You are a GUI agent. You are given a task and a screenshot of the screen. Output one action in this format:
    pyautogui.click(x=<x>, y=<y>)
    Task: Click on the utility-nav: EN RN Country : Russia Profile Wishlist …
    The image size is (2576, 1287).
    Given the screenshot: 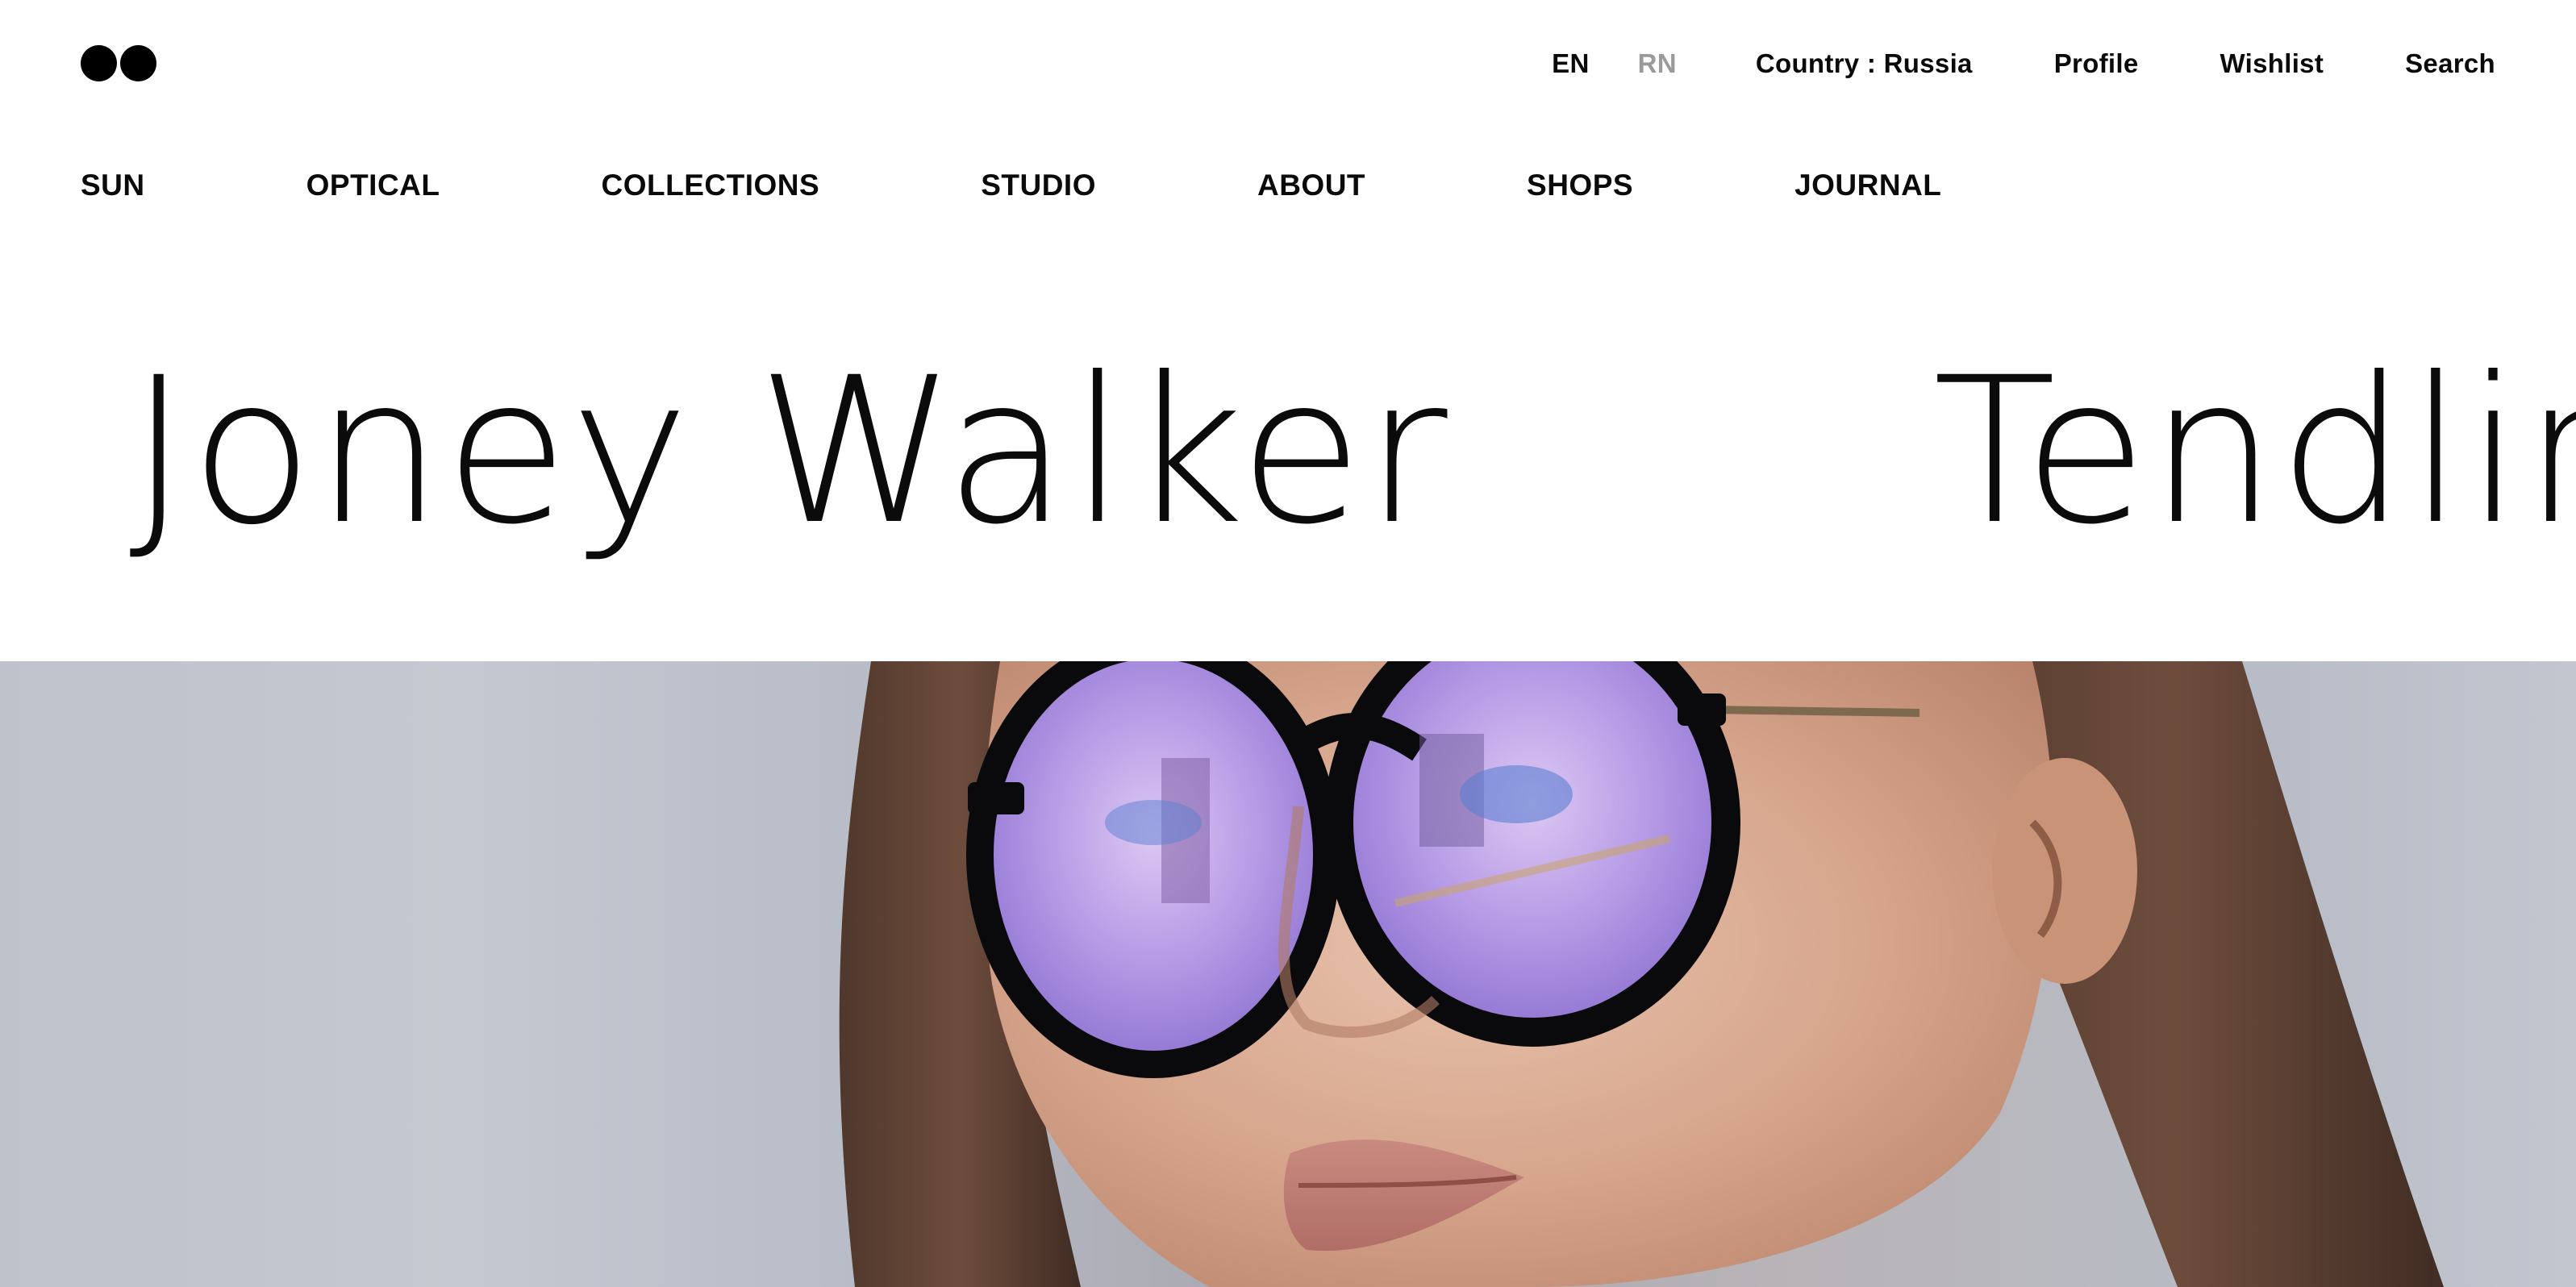 What is the action you would take?
    pyautogui.click(x=2023, y=64)
    